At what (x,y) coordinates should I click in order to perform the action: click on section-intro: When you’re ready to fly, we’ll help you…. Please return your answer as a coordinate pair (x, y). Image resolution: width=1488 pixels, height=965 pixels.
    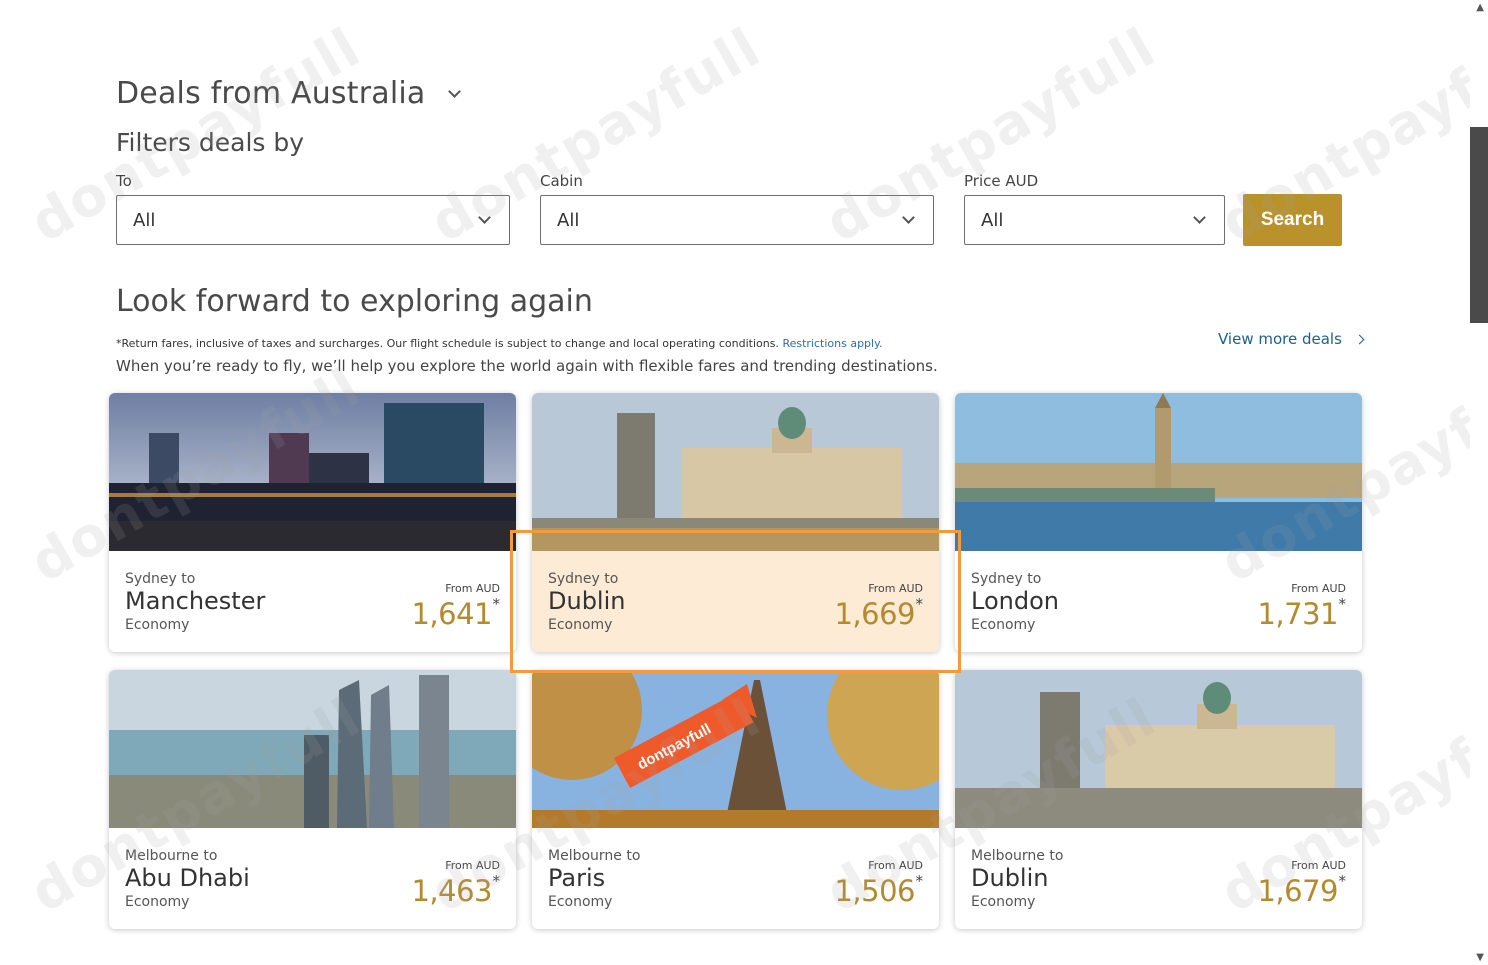
    Looking at the image, I should click on (527, 366).